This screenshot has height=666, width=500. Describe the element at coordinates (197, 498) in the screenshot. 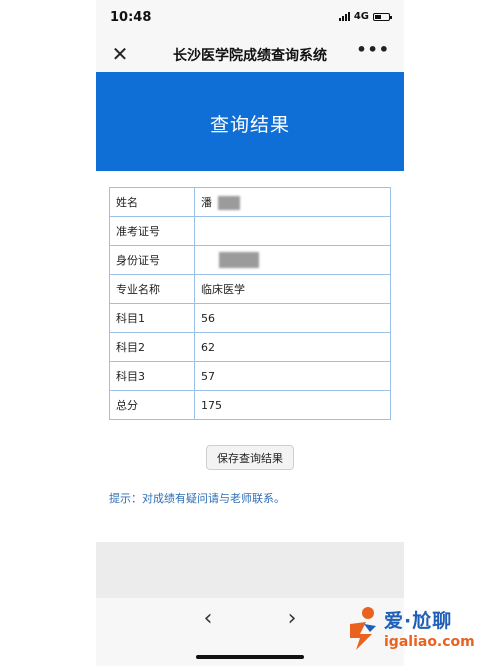

I see `hint-text: 提示：对成绩有疑问请与老师联系。` at that location.